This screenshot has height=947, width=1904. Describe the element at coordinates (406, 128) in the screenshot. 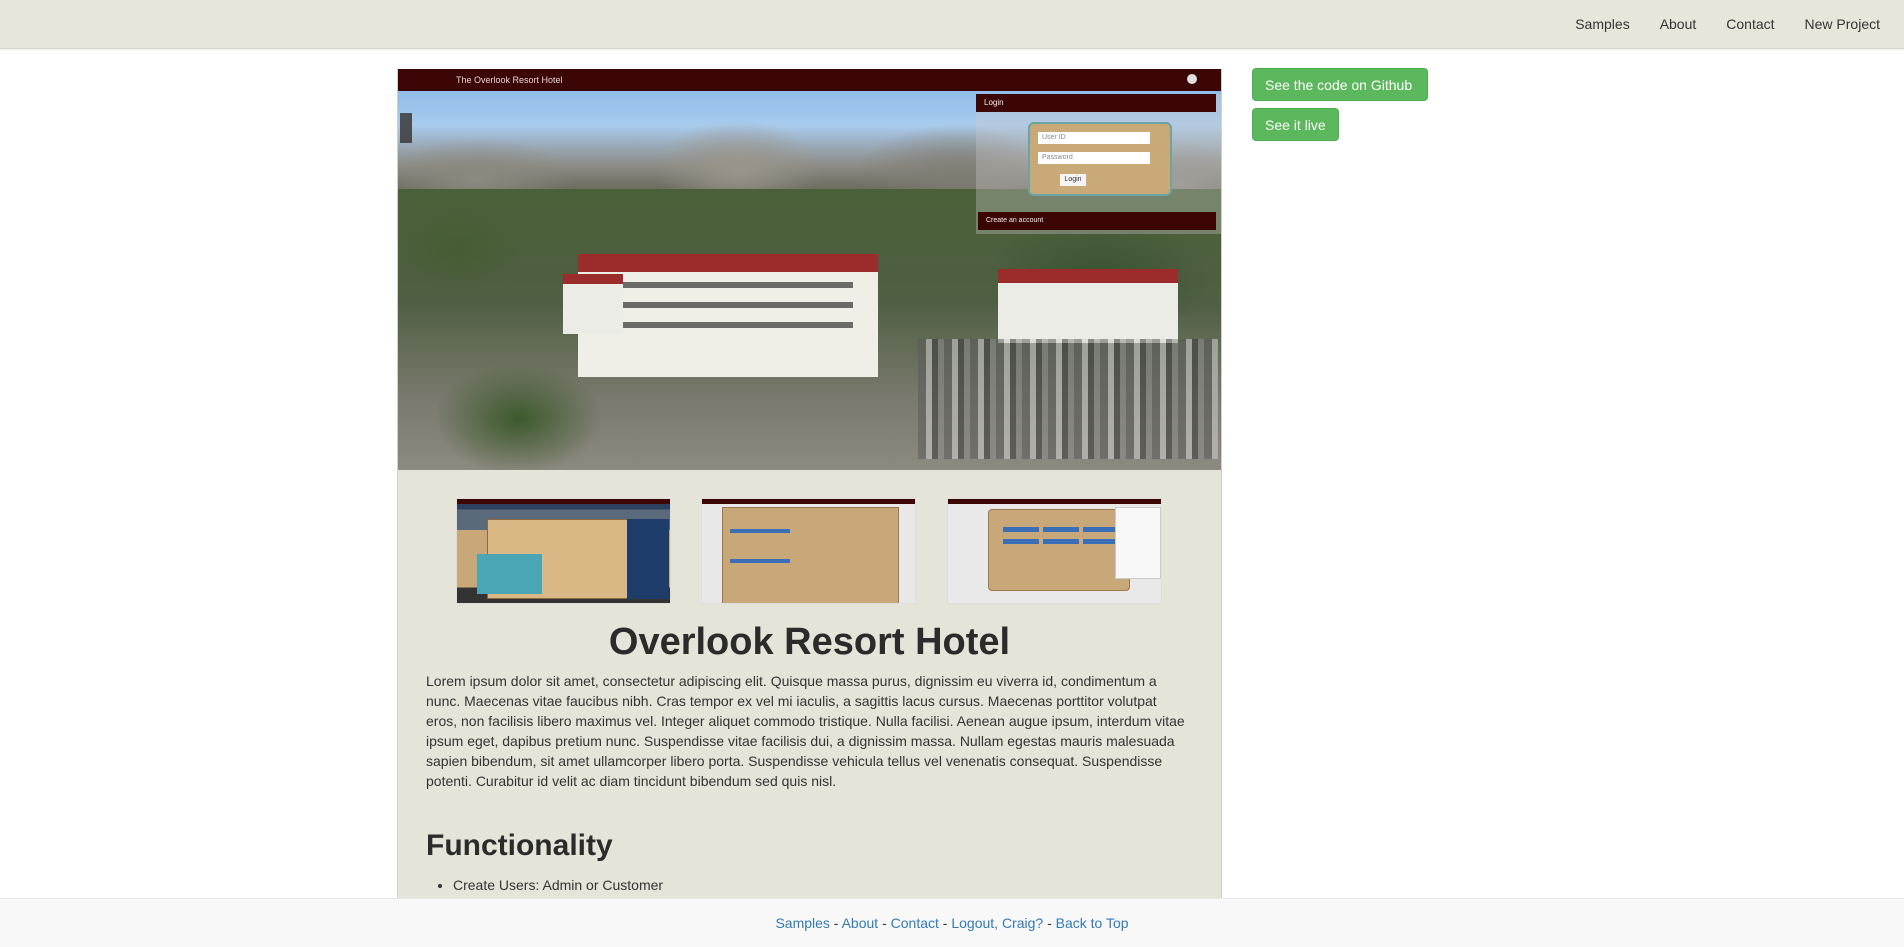

I see `menu-tab-icon` at that location.